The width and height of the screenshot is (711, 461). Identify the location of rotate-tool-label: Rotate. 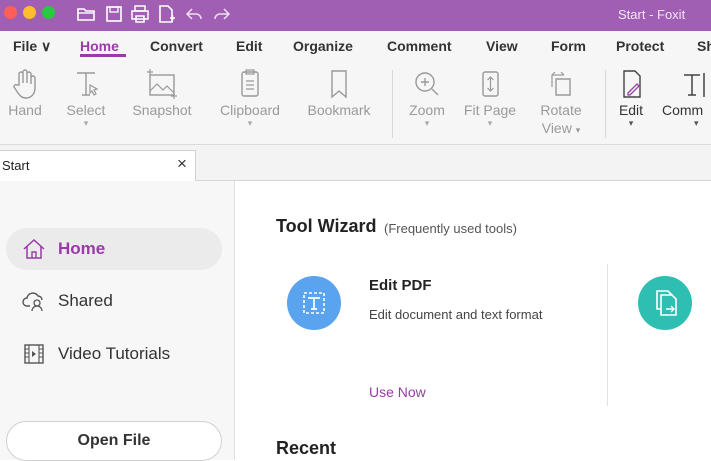
(561, 110).